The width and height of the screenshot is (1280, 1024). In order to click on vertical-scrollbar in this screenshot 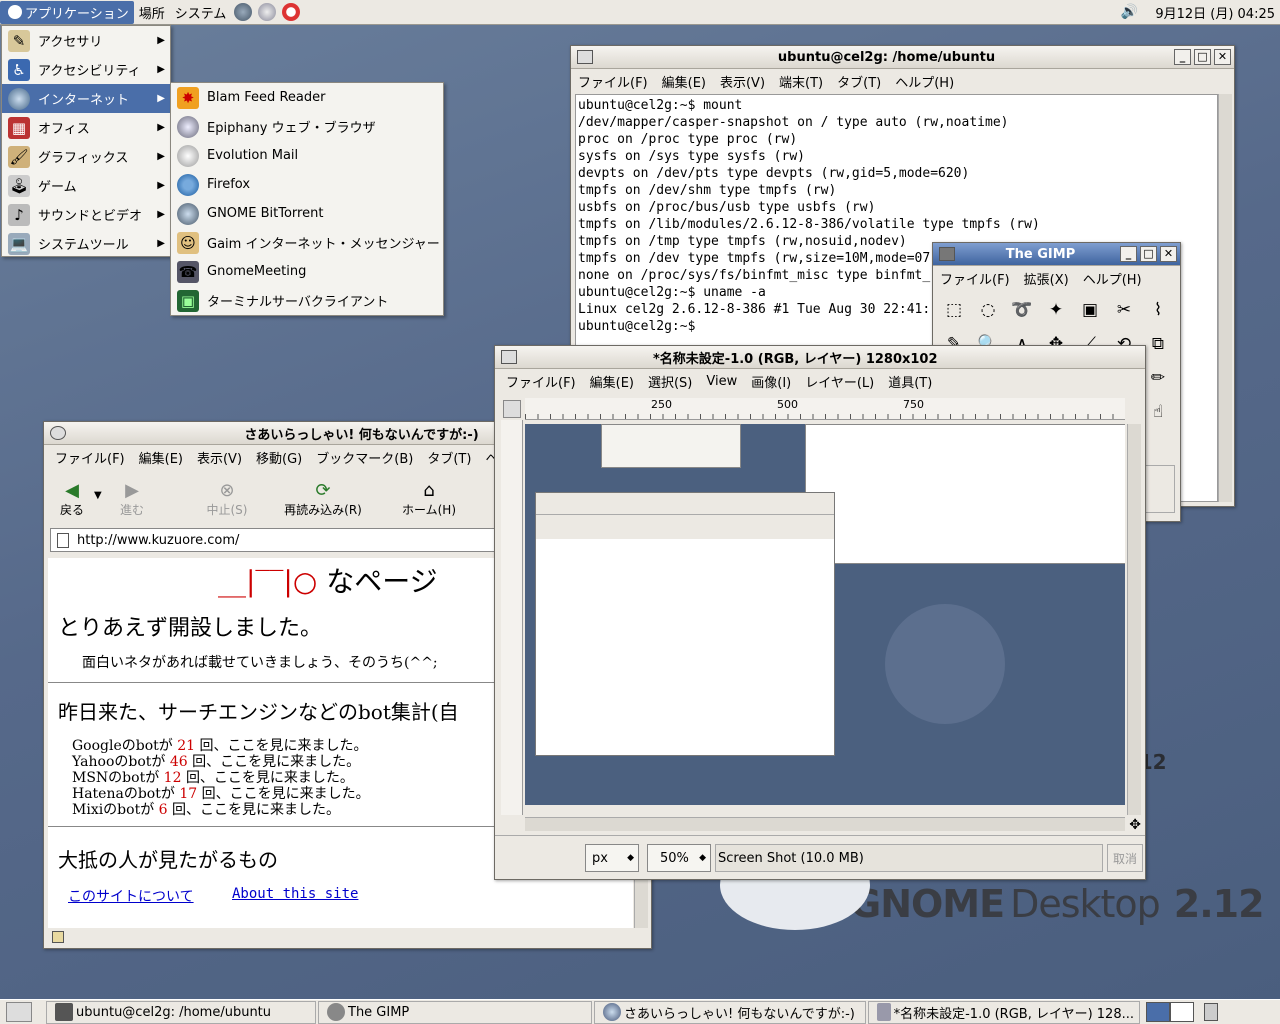, I will do `click(1134, 619)`.